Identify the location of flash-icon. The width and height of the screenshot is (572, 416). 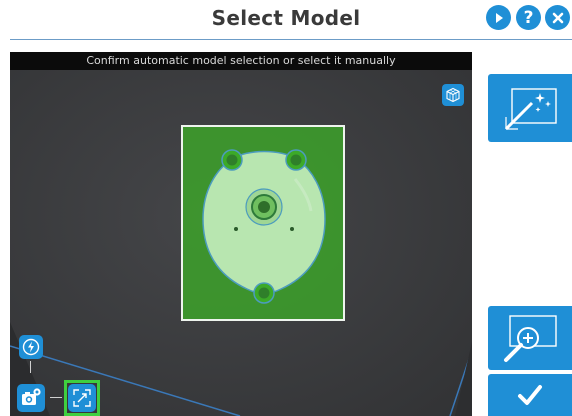
(31, 347).